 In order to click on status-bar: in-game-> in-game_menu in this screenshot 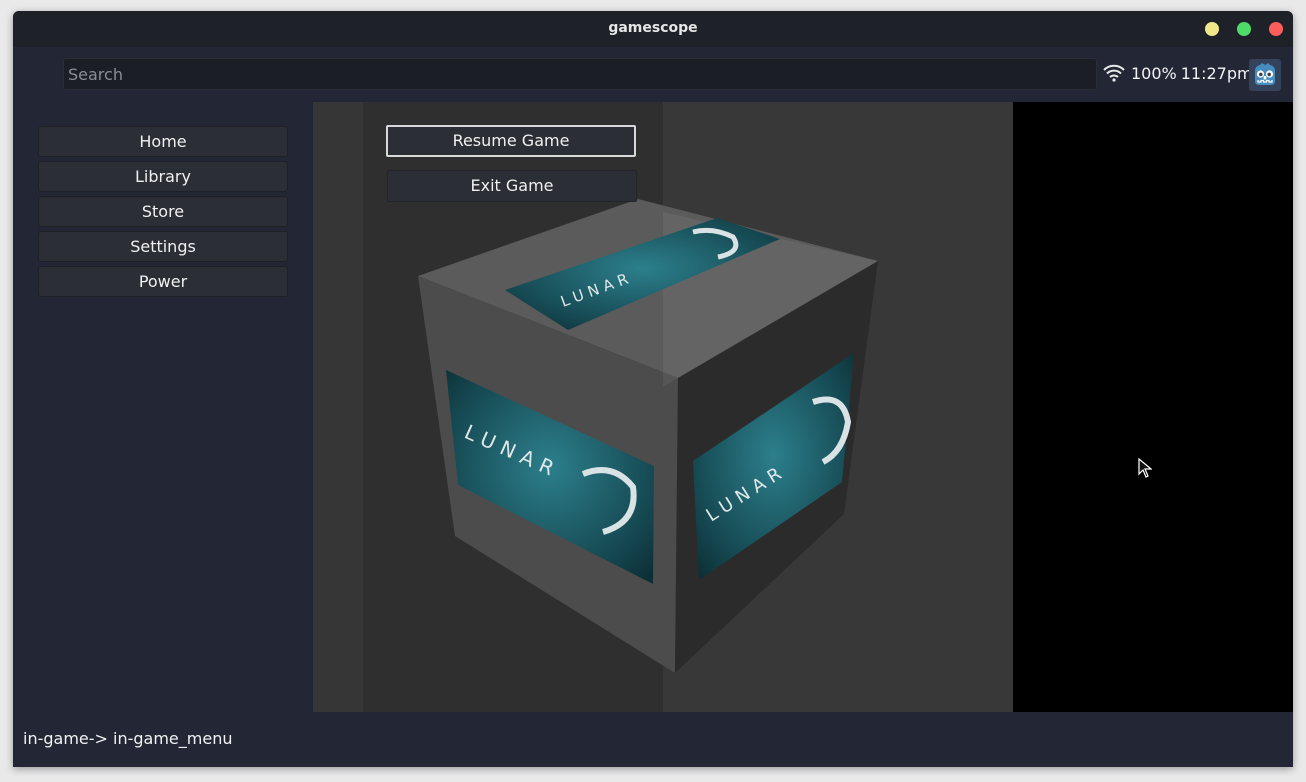, I will do `click(653, 739)`.